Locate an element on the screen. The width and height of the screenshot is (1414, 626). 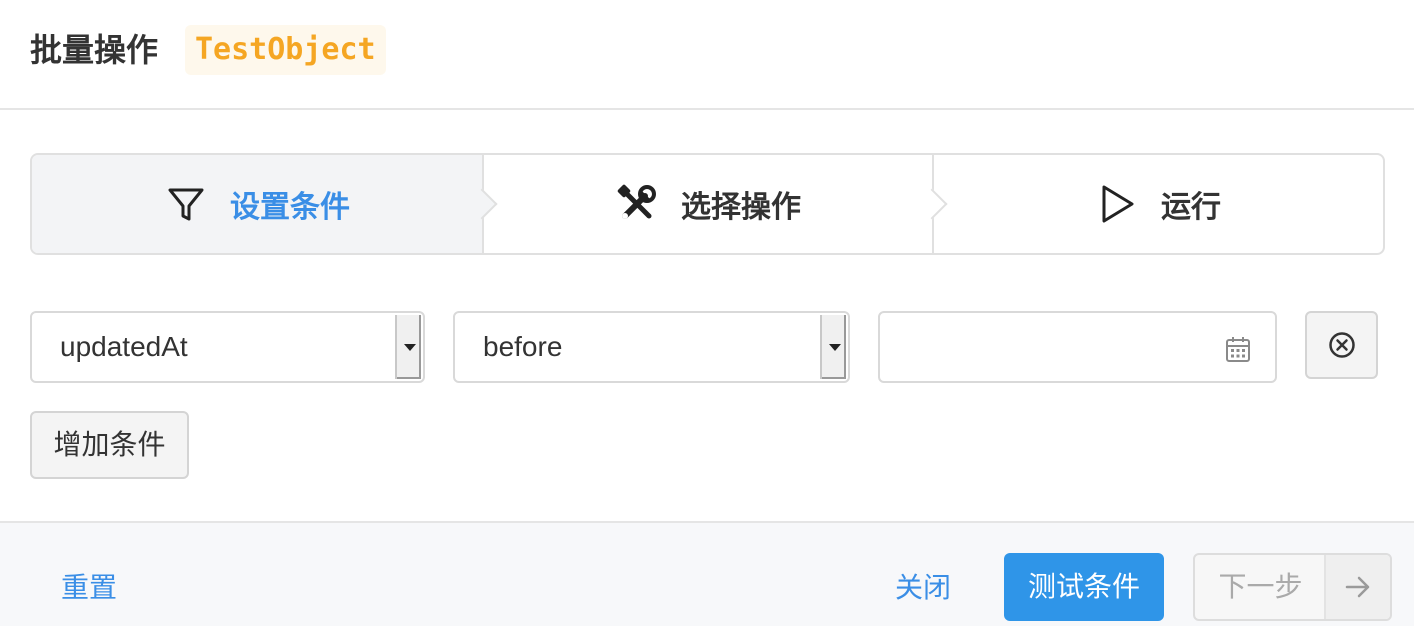
remove-condition-button is located at coordinates (1341, 345).